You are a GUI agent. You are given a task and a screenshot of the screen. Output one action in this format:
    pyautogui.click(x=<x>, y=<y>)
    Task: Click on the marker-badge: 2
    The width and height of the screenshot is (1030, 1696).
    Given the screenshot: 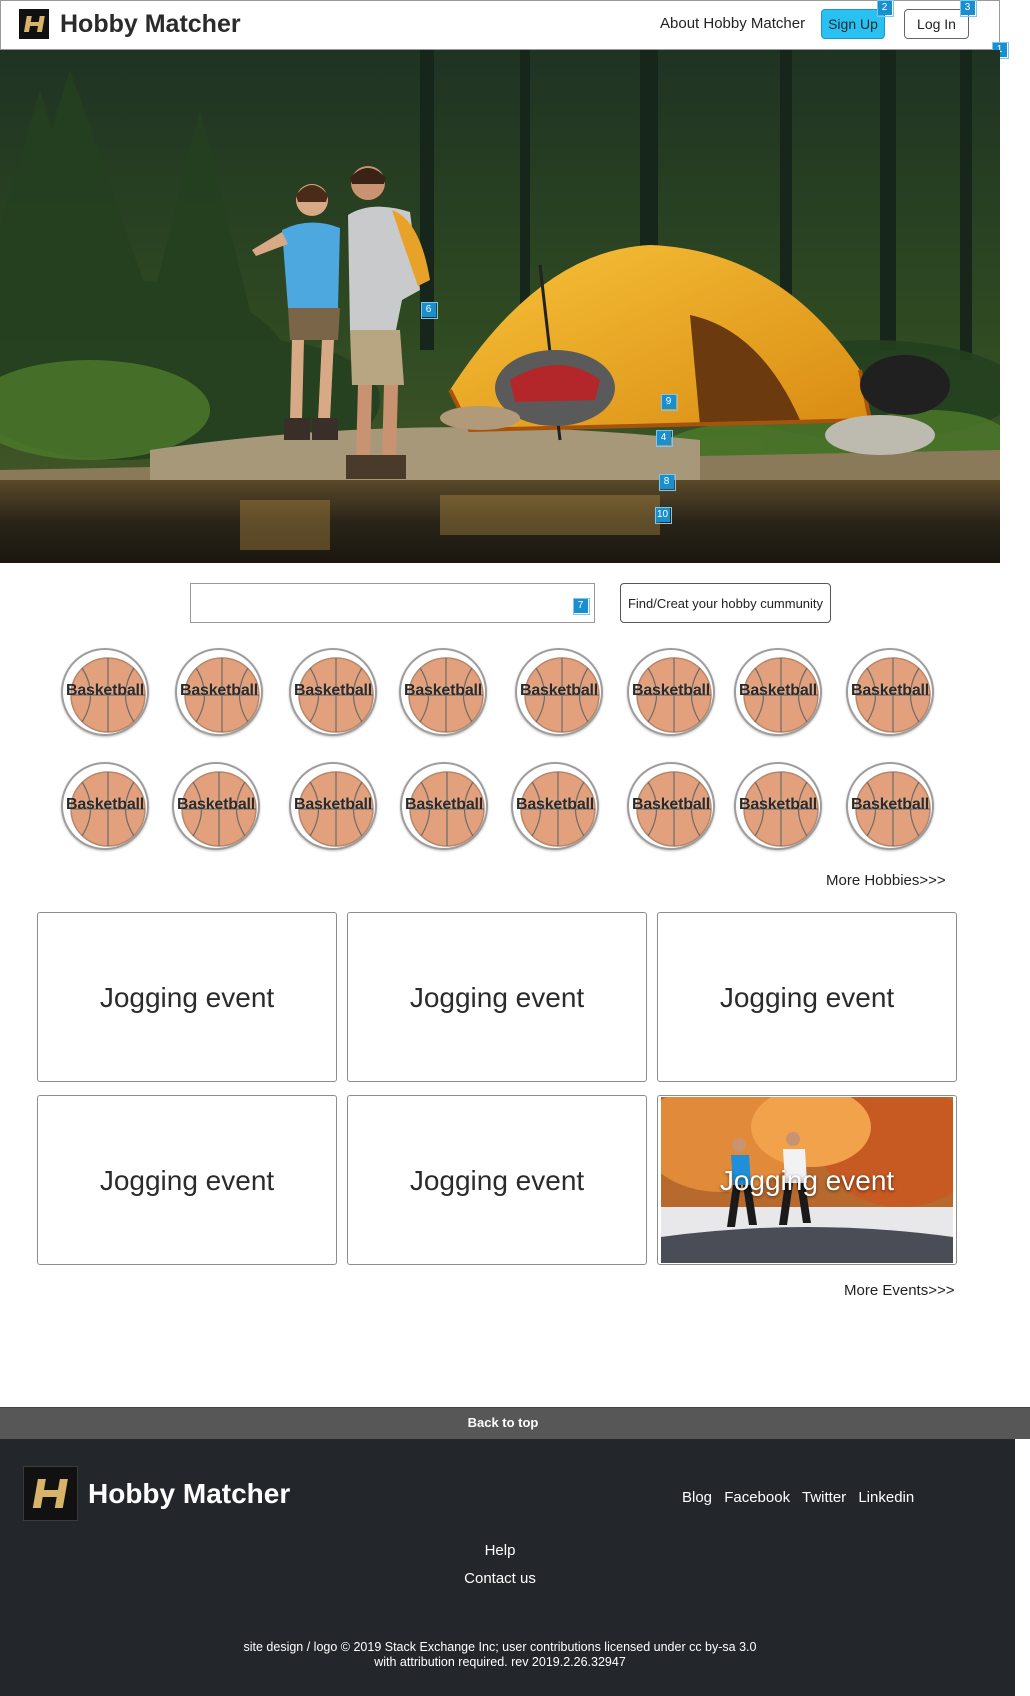 What is the action you would take?
    pyautogui.click(x=885, y=8)
    